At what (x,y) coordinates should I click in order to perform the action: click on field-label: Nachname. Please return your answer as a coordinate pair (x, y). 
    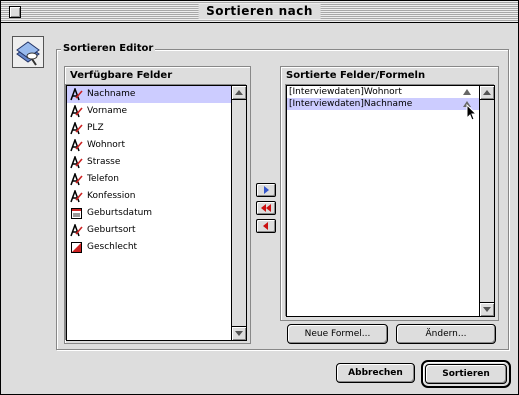
    Looking at the image, I should click on (111, 94).